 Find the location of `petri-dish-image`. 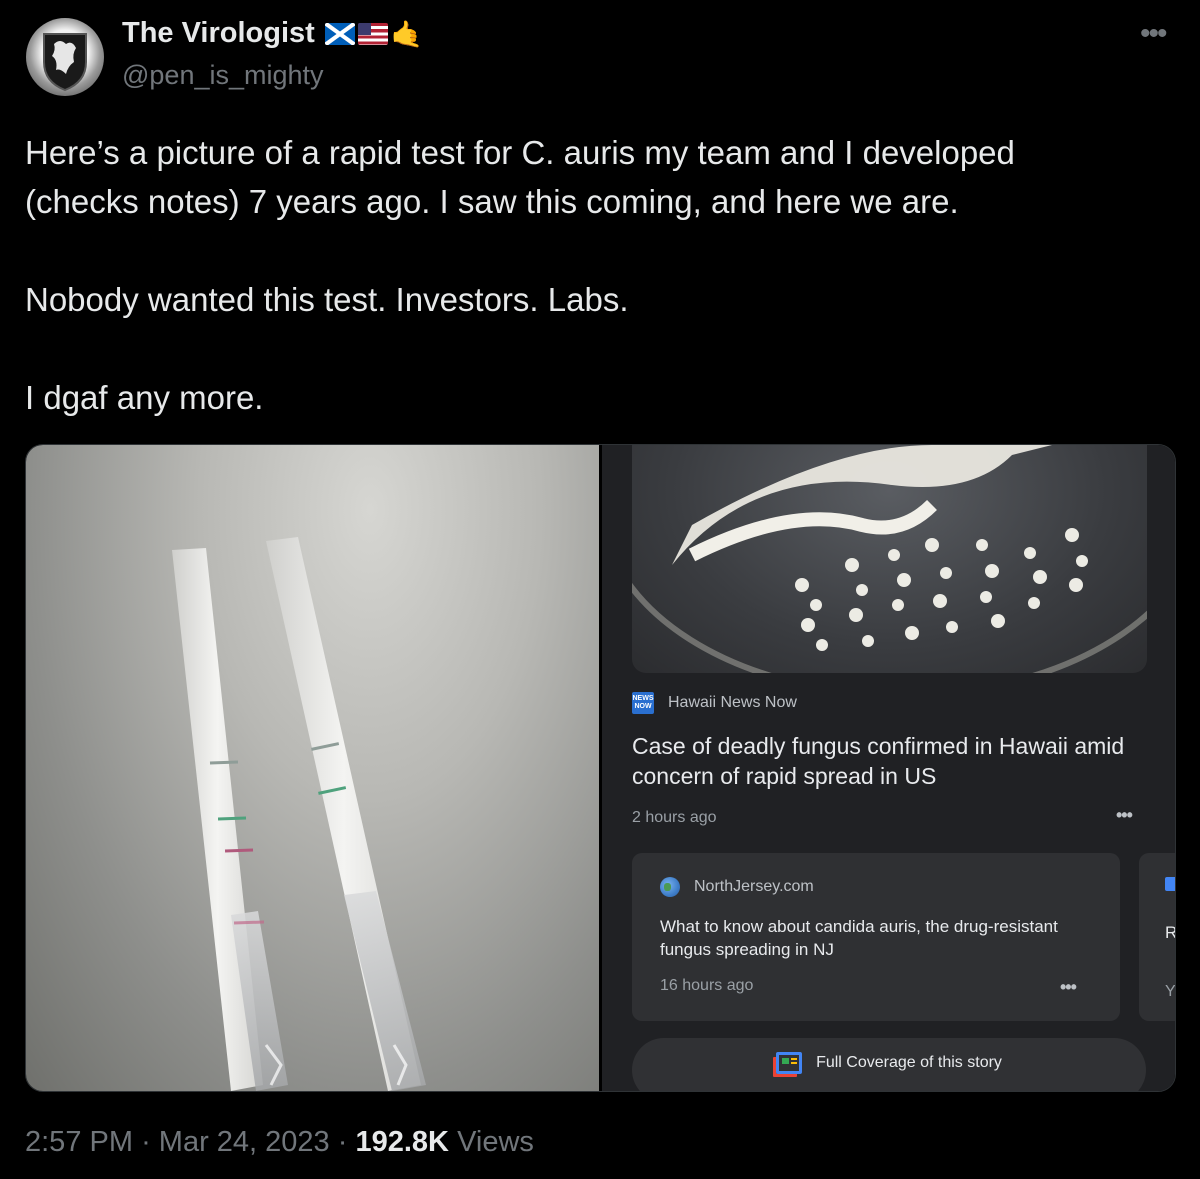

petri-dish-image is located at coordinates (889, 559).